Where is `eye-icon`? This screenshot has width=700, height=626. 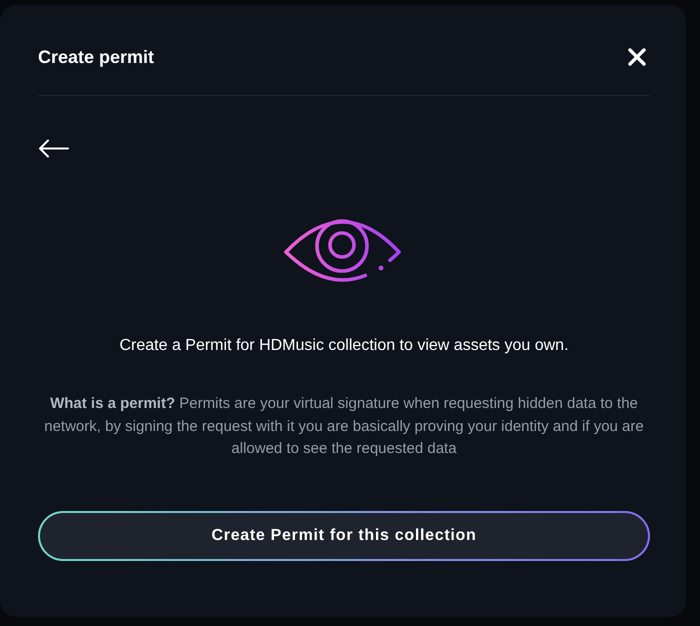 eye-icon is located at coordinates (343, 250).